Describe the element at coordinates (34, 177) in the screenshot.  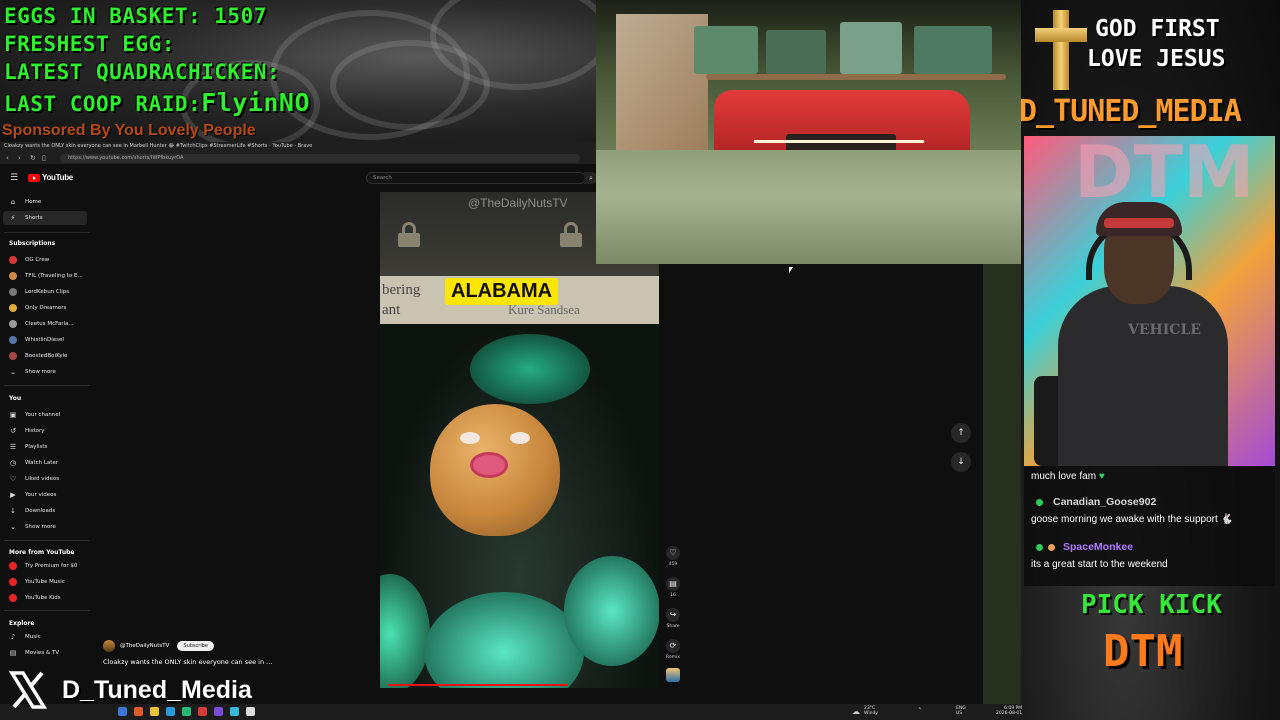
I see `youtube-play-icon` at that location.